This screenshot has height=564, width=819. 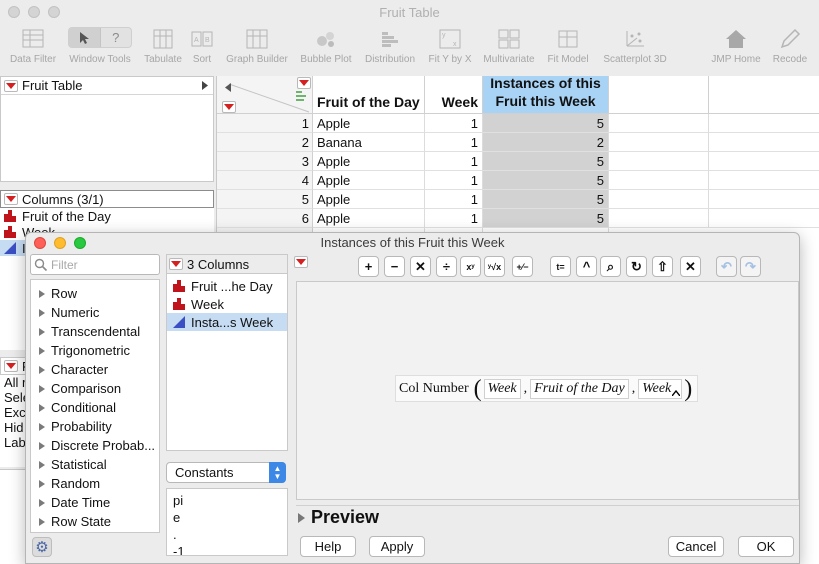 What do you see at coordinates (265, 142) in the screenshot?
I see `row-number: 2` at bounding box center [265, 142].